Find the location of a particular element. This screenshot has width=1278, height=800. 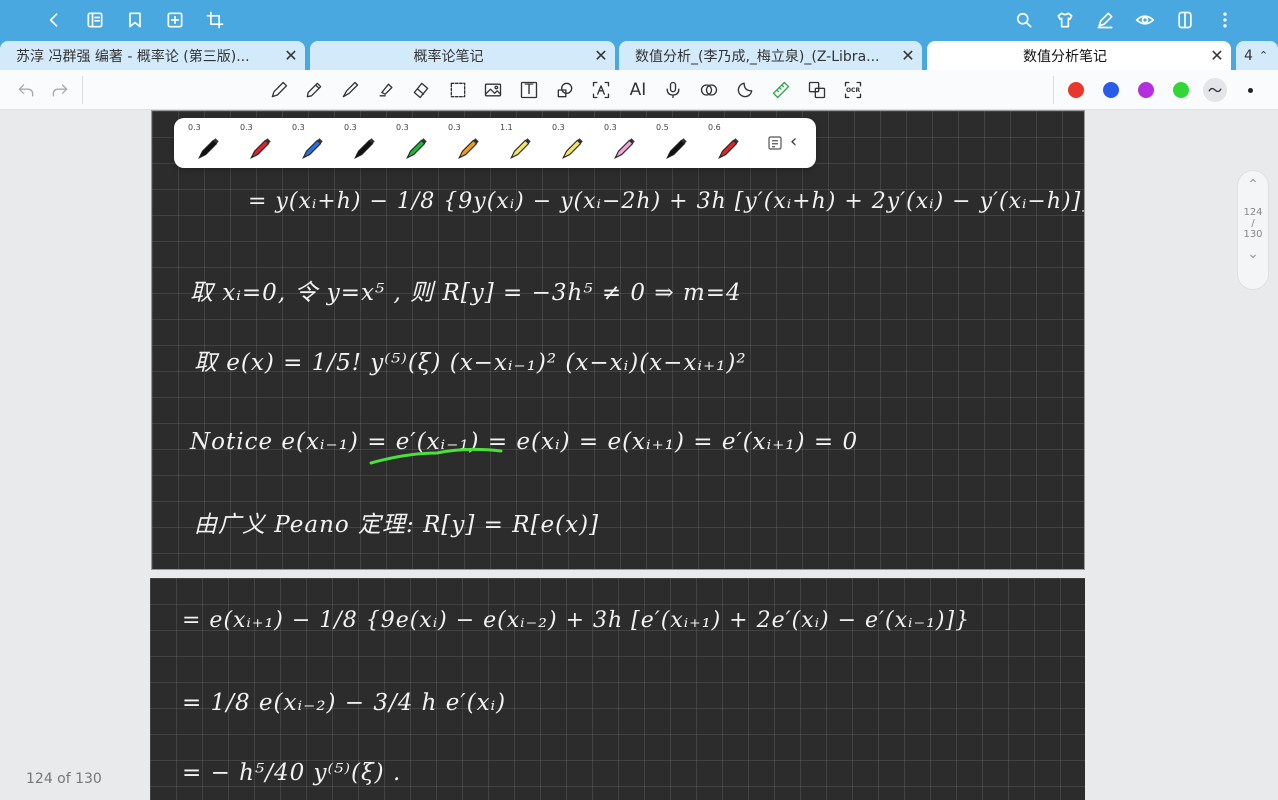

text-icon: T is located at coordinates (529, 90).